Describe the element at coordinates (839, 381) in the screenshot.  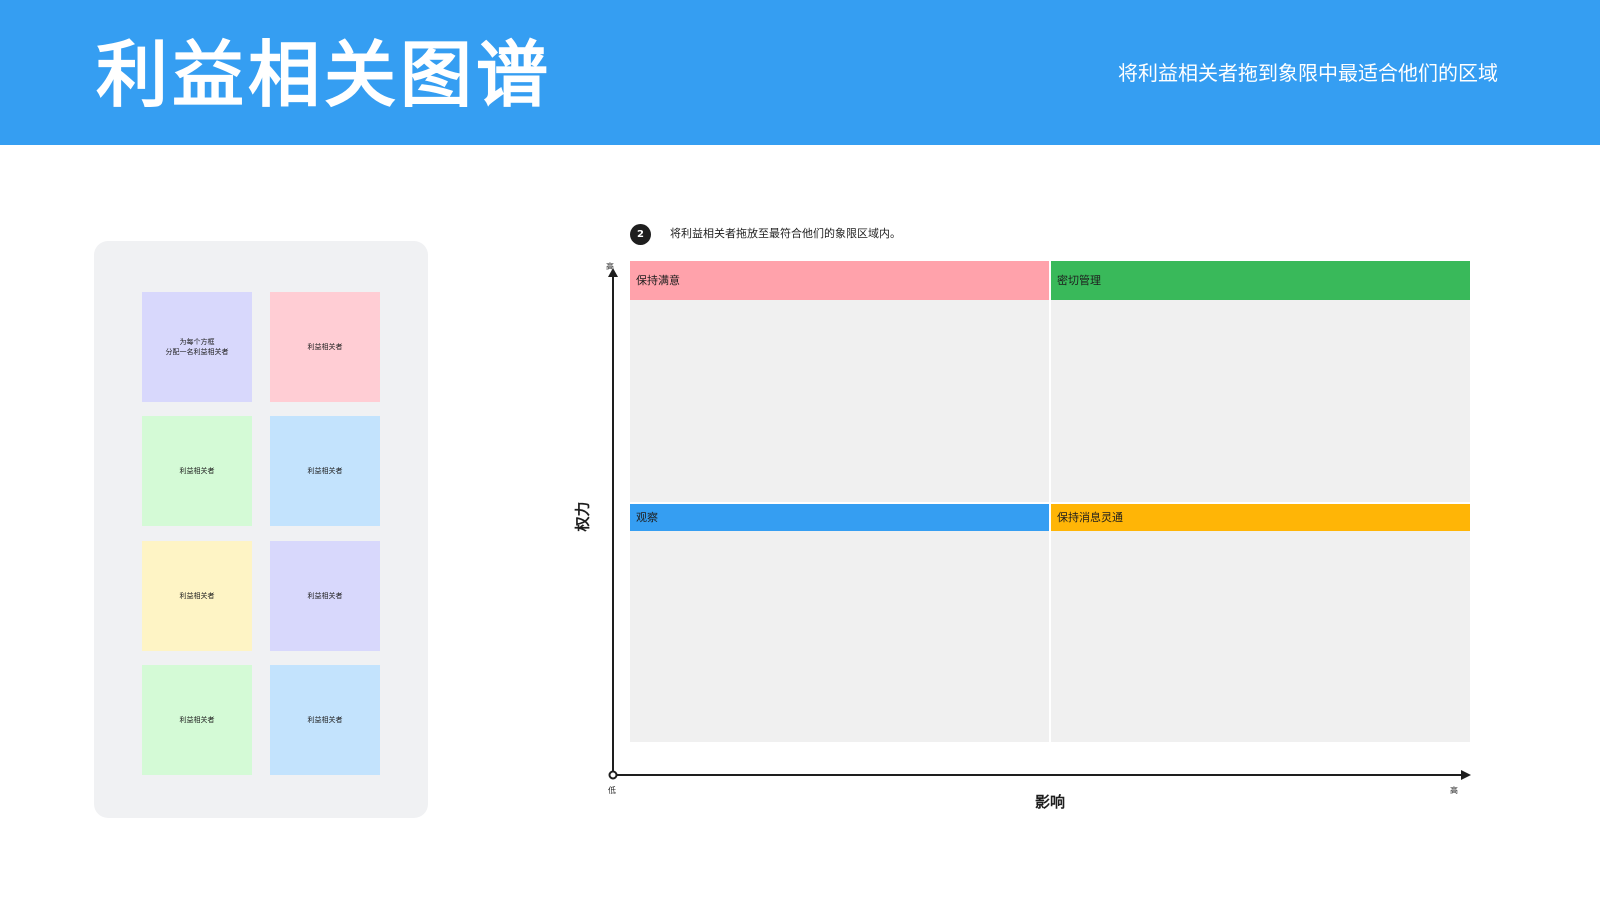
I see `quadrant-keep-satisfied: 保持满意` at that location.